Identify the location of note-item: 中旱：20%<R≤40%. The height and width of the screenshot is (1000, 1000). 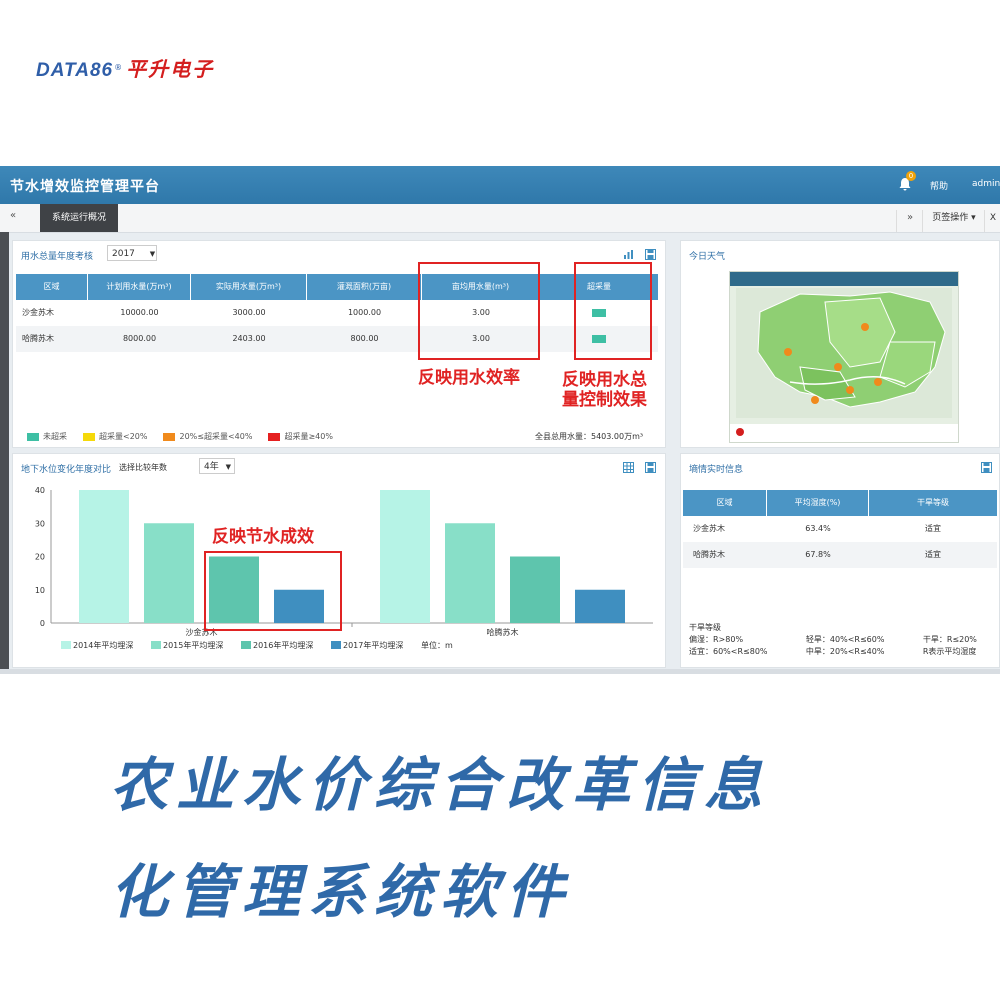
(845, 651).